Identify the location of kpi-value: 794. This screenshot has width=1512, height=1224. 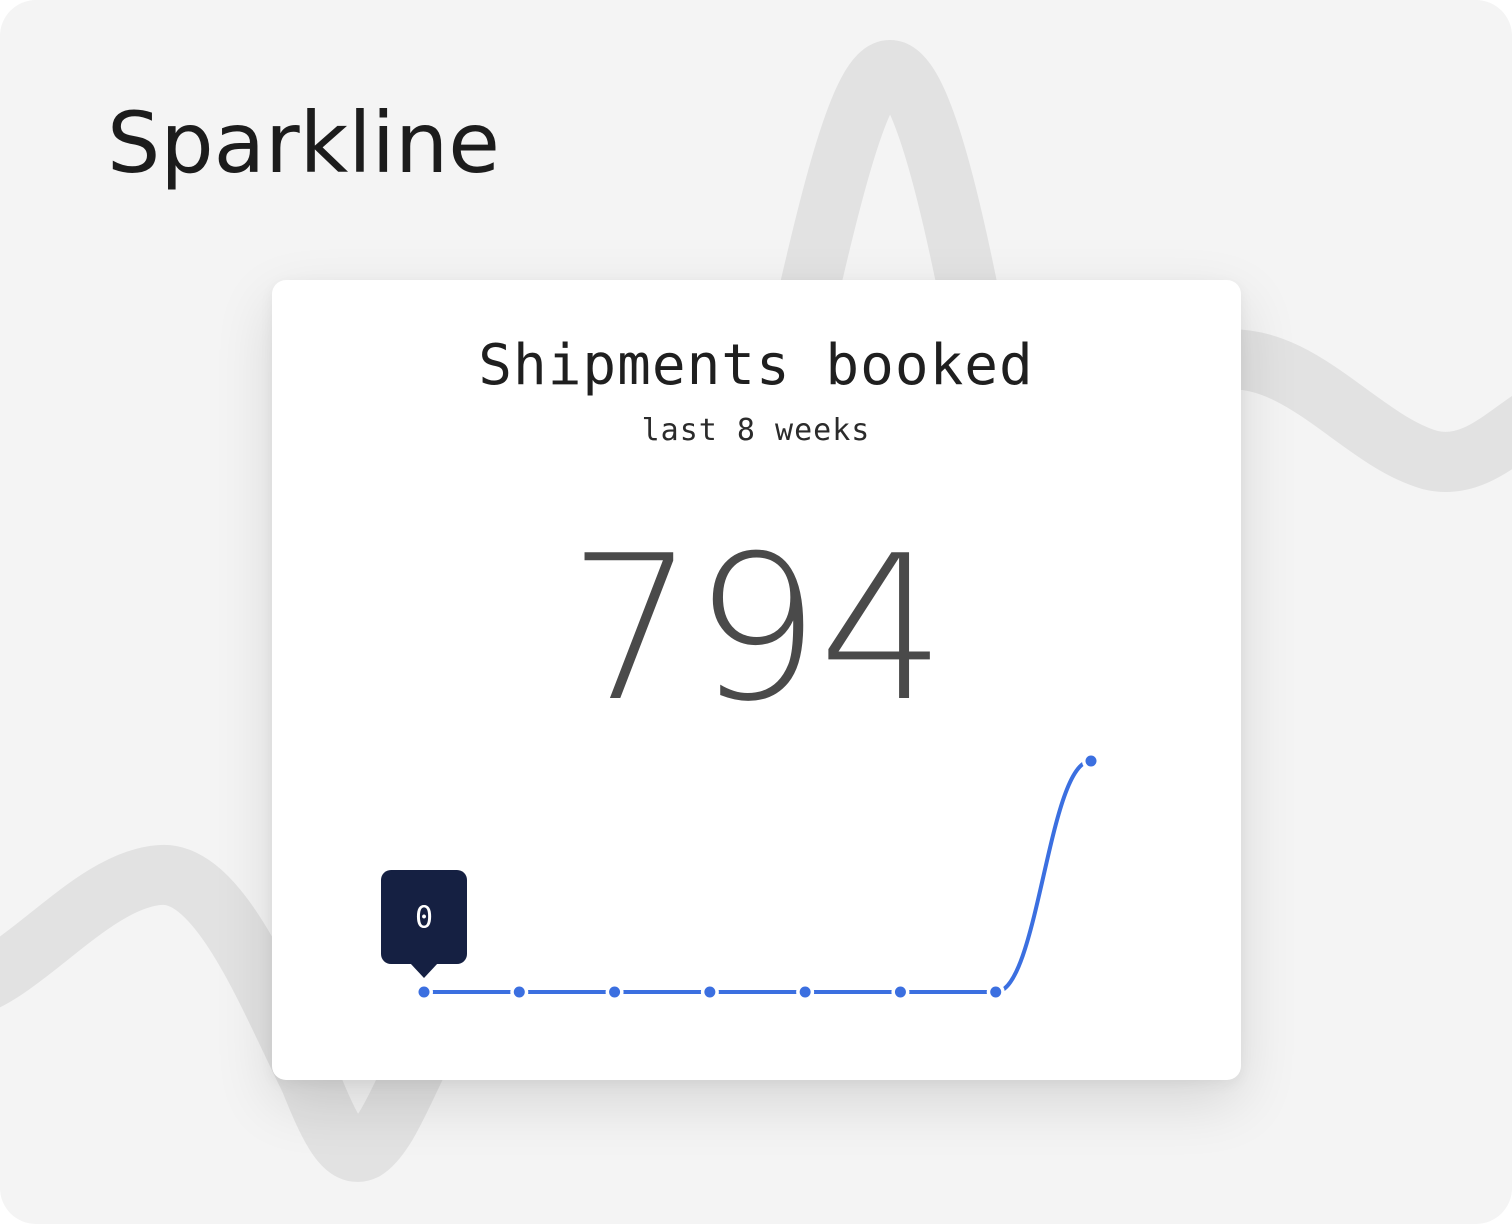
(757, 629).